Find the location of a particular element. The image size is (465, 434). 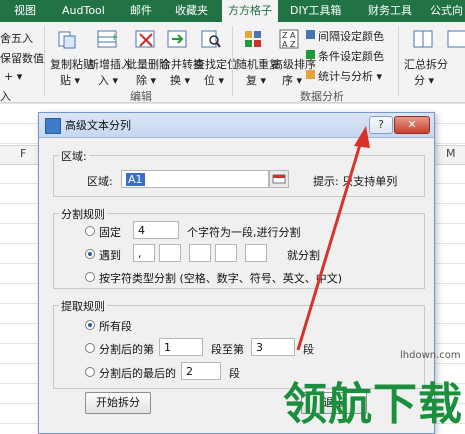

annotation-arrow-head is located at coordinates (362, 137).